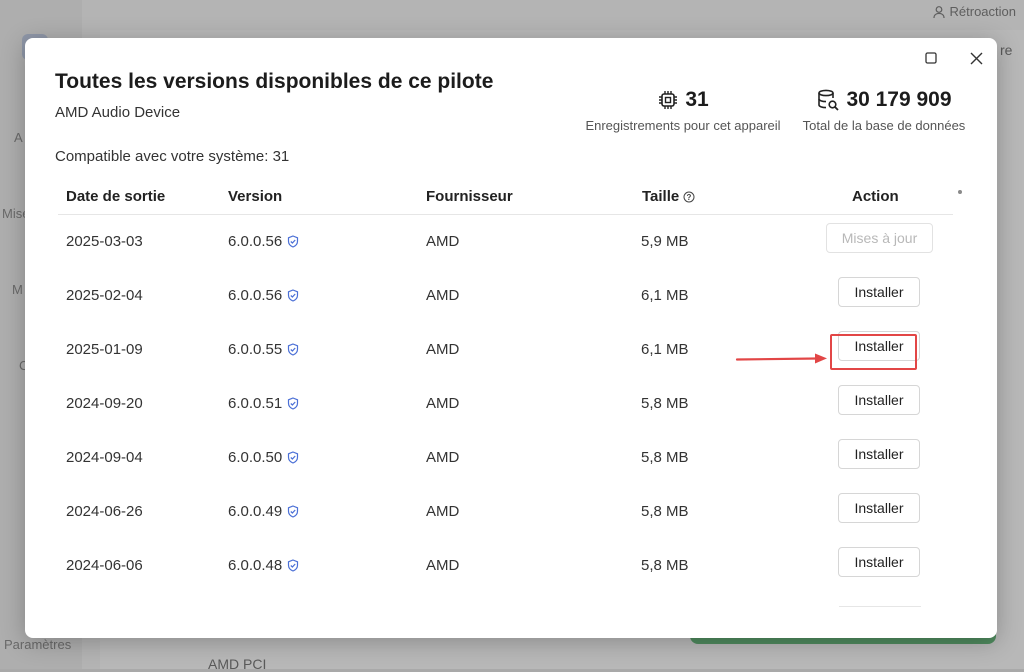  Describe the element at coordinates (104, 511) in the screenshot. I see `release-date: 2024-06-26` at that location.